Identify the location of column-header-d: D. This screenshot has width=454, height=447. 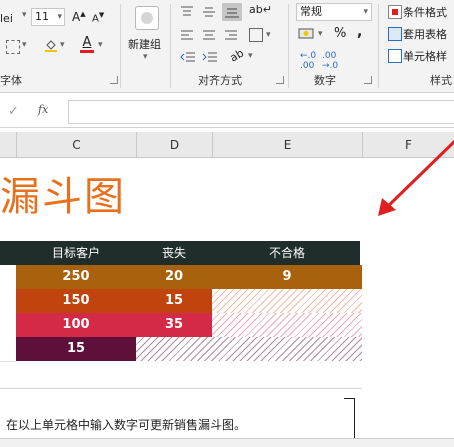
(174, 145).